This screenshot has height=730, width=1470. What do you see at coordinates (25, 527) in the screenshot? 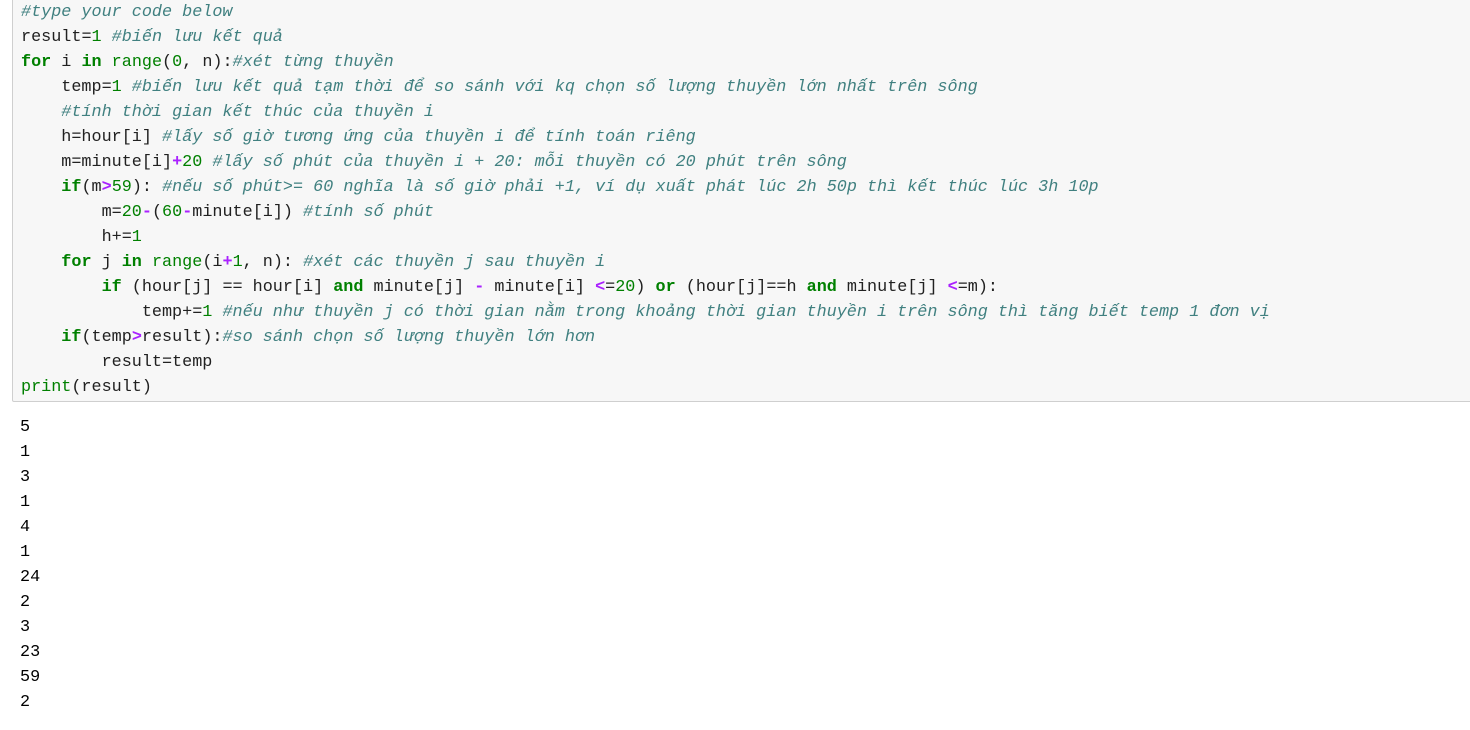
I see `output-line: 4` at bounding box center [25, 527].